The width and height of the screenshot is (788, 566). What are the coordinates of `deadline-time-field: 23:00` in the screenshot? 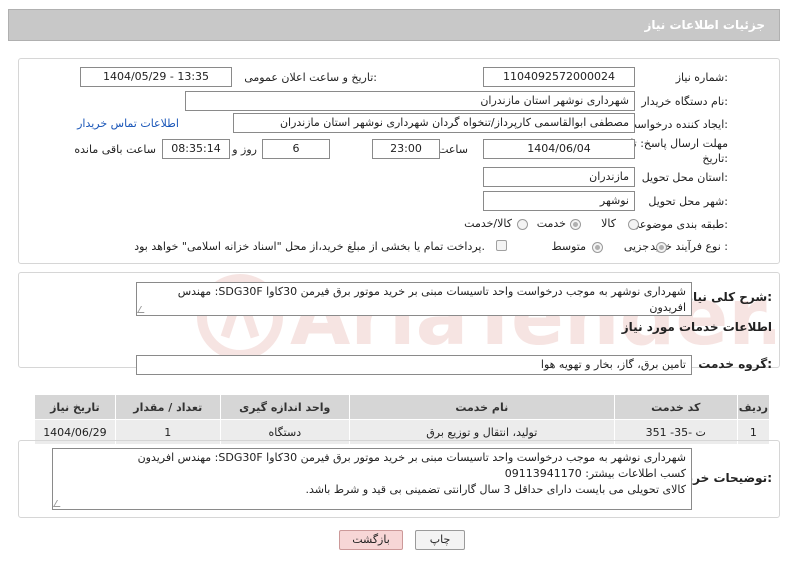 It's located at (406, 149).